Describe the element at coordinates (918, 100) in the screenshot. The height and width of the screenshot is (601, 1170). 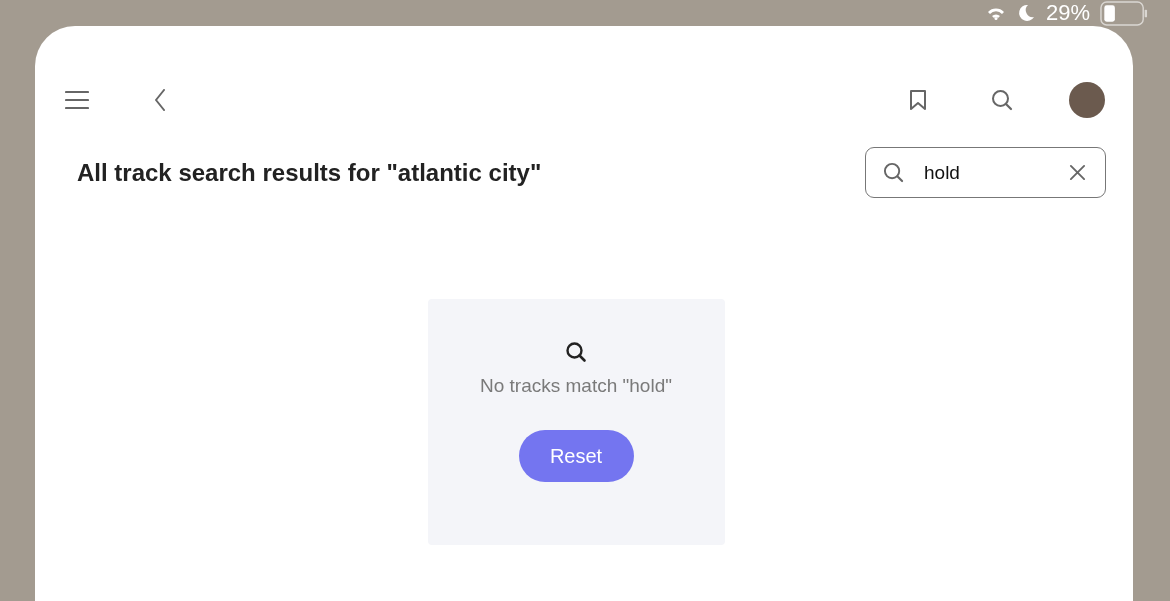
I see `bookmark-icon` at that location.